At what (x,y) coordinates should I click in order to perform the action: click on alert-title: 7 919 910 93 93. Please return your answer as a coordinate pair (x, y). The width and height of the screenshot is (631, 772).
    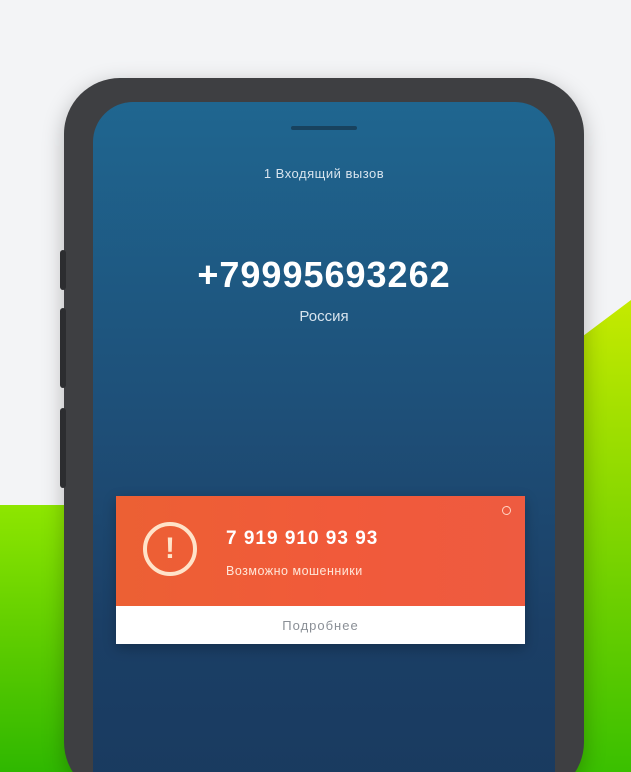
    Looking at the image, I should click on (302, 538).